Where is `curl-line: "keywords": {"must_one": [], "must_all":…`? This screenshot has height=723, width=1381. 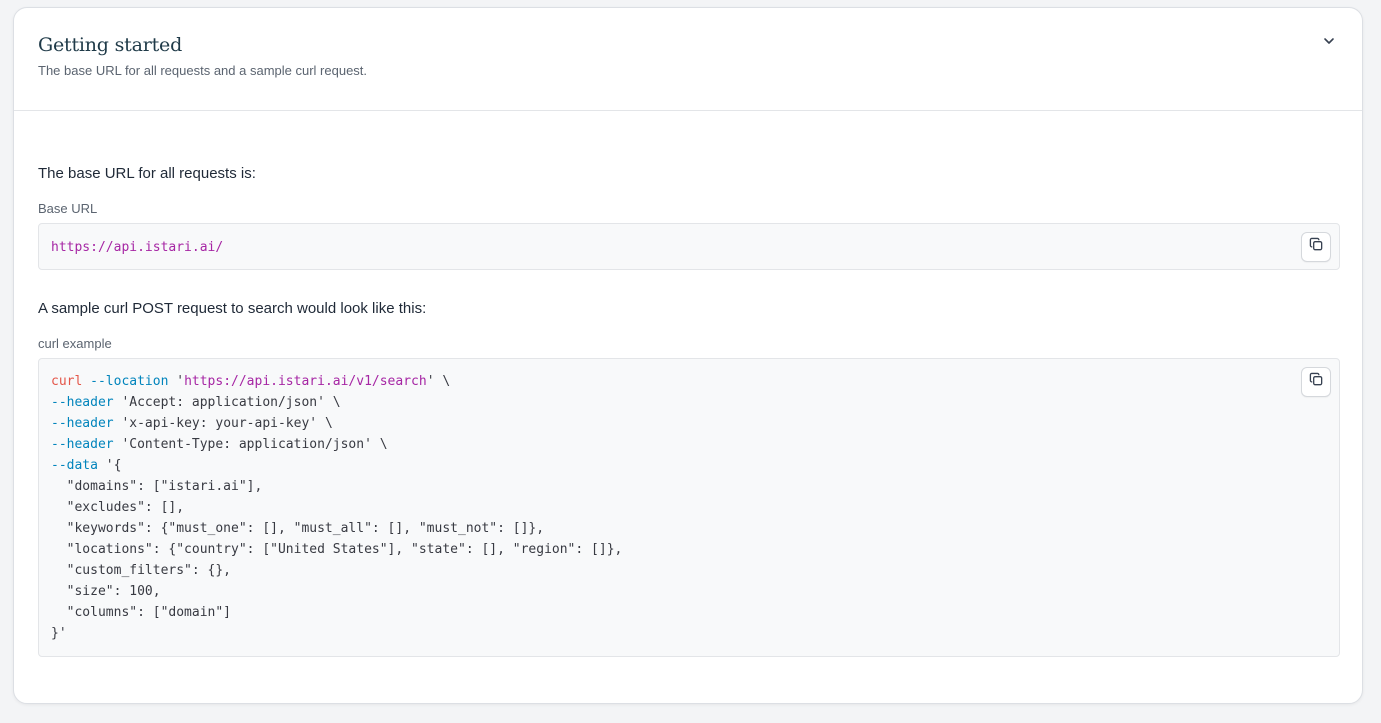
curl-line: "keywords": {"must_one": [], "must_all":… is located at coordinates (298, 528).